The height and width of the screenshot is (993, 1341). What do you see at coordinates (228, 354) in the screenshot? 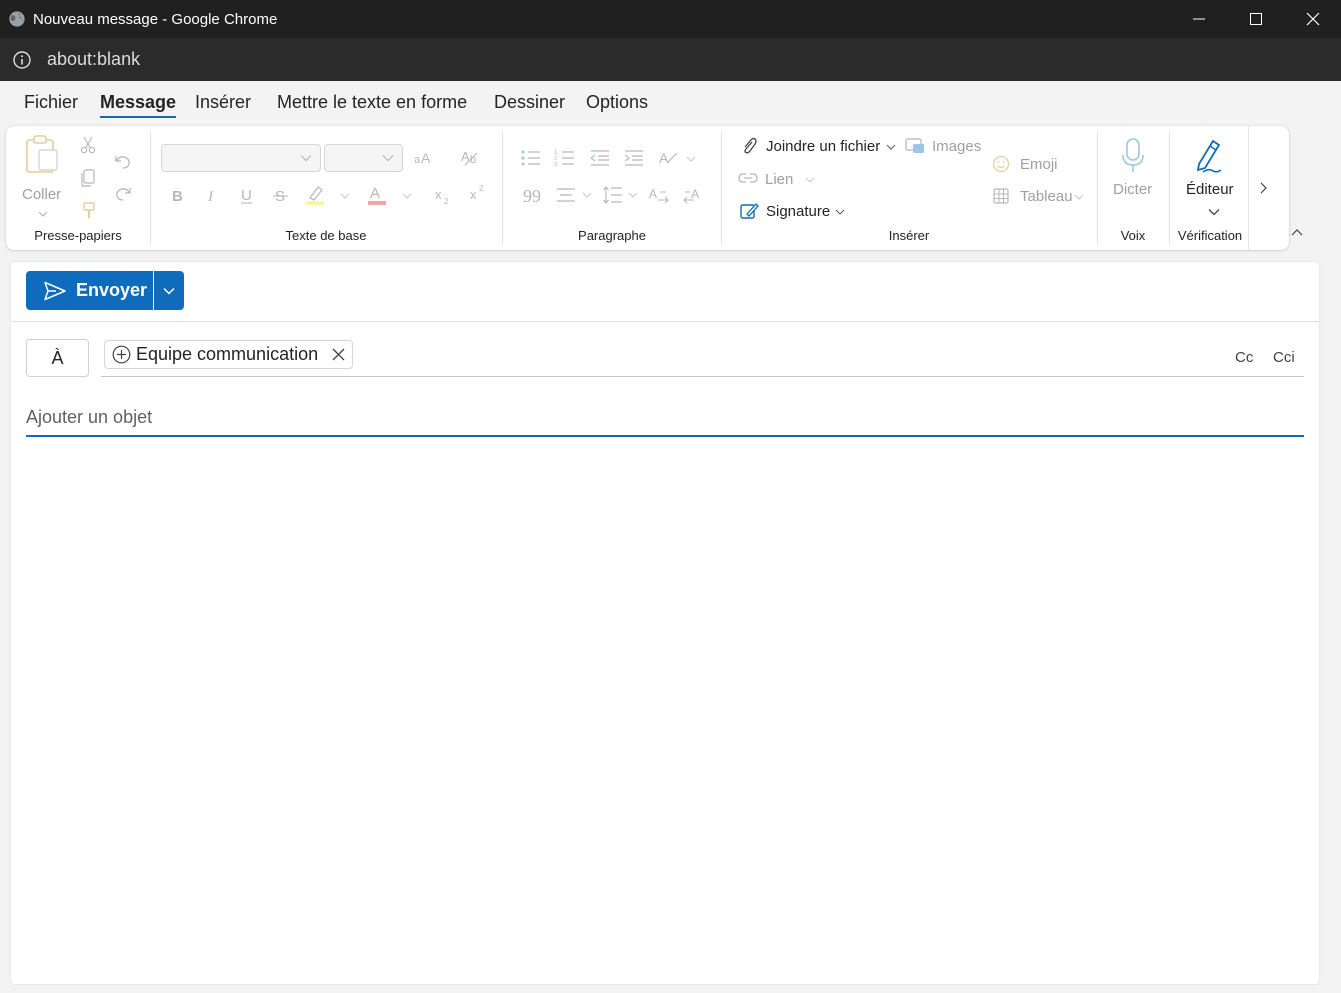
I see `recipient-chip: Equipe communication` at bounding box center [228, 354].